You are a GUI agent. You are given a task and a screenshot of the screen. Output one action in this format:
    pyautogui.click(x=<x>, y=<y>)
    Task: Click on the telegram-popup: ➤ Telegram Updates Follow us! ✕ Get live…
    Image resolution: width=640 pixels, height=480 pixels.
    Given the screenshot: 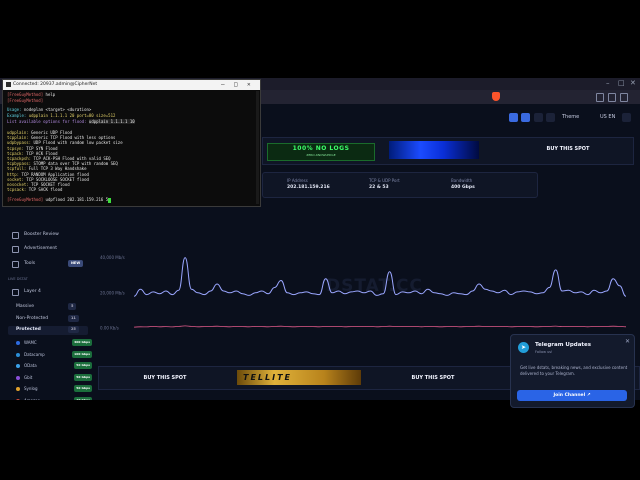 What is the action you would take?
    pyautogui.click(x=572, y=371)
    